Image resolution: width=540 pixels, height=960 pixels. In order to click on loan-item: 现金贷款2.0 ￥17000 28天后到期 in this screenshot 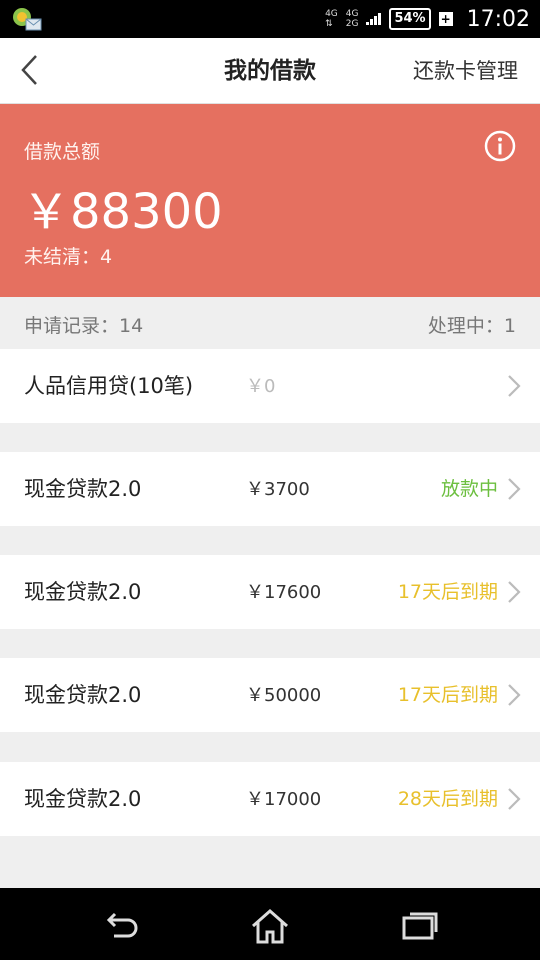, I will do `click(270, 799)`.